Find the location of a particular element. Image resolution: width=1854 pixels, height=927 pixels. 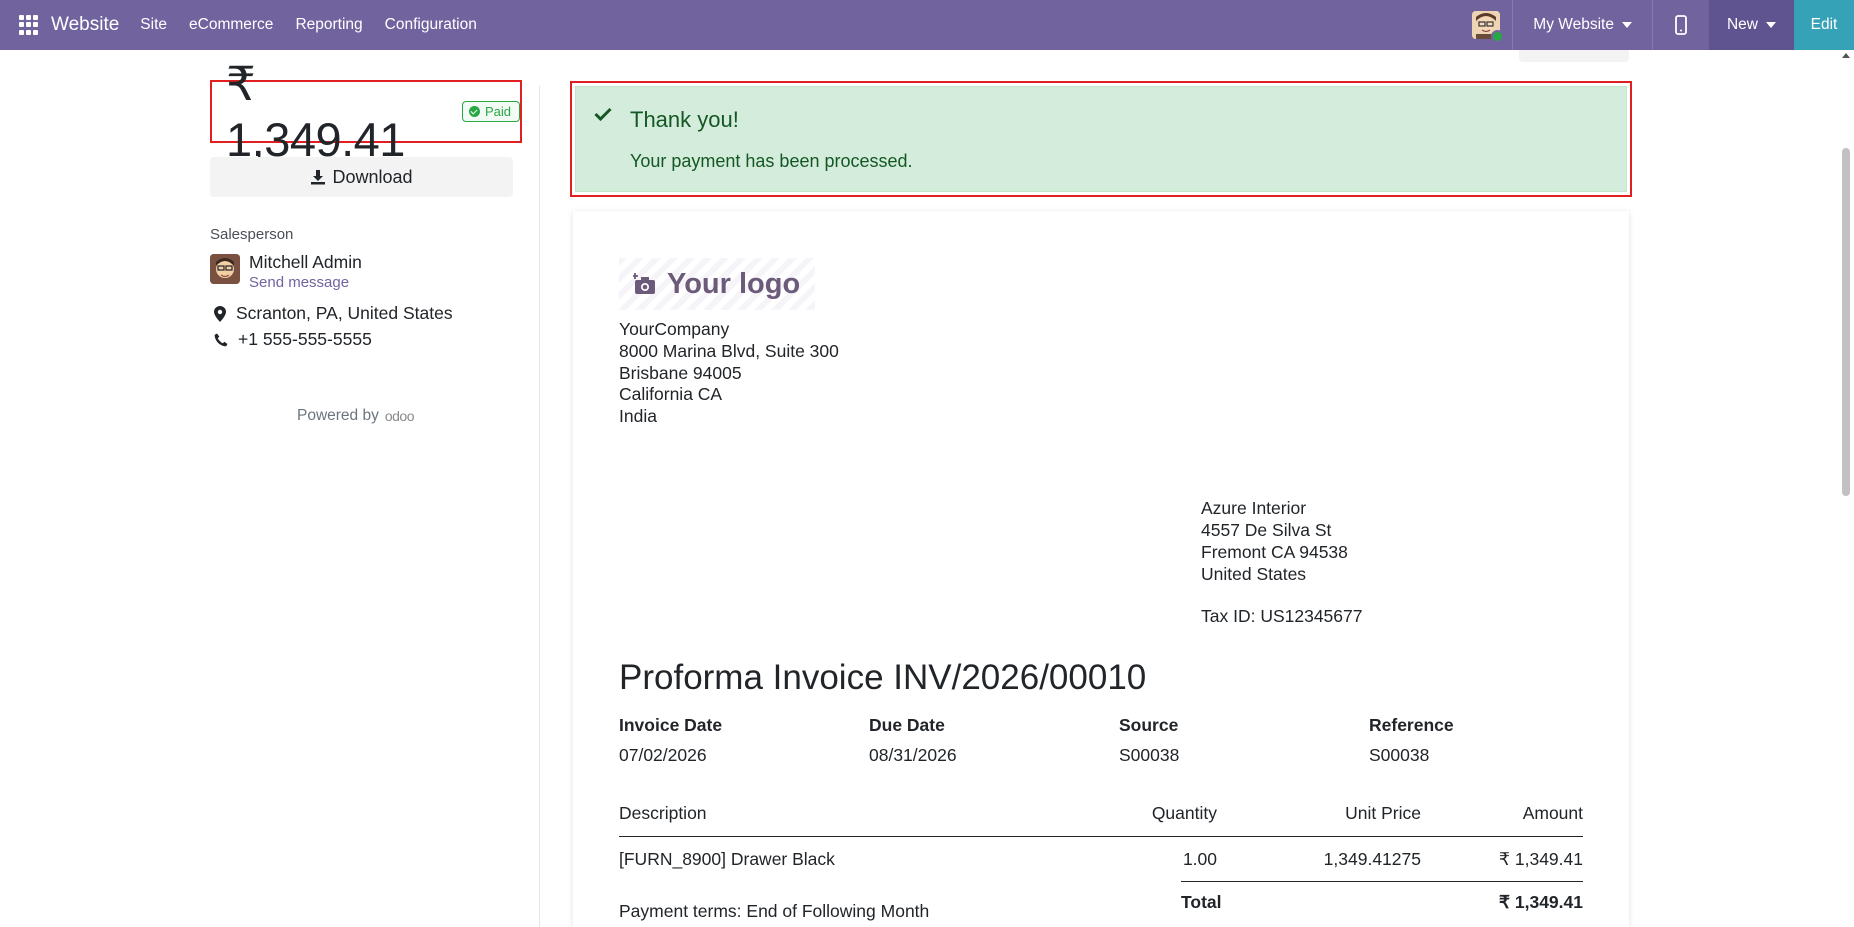

powered-by: Powered by odoo is located at coordinates (356, 416).